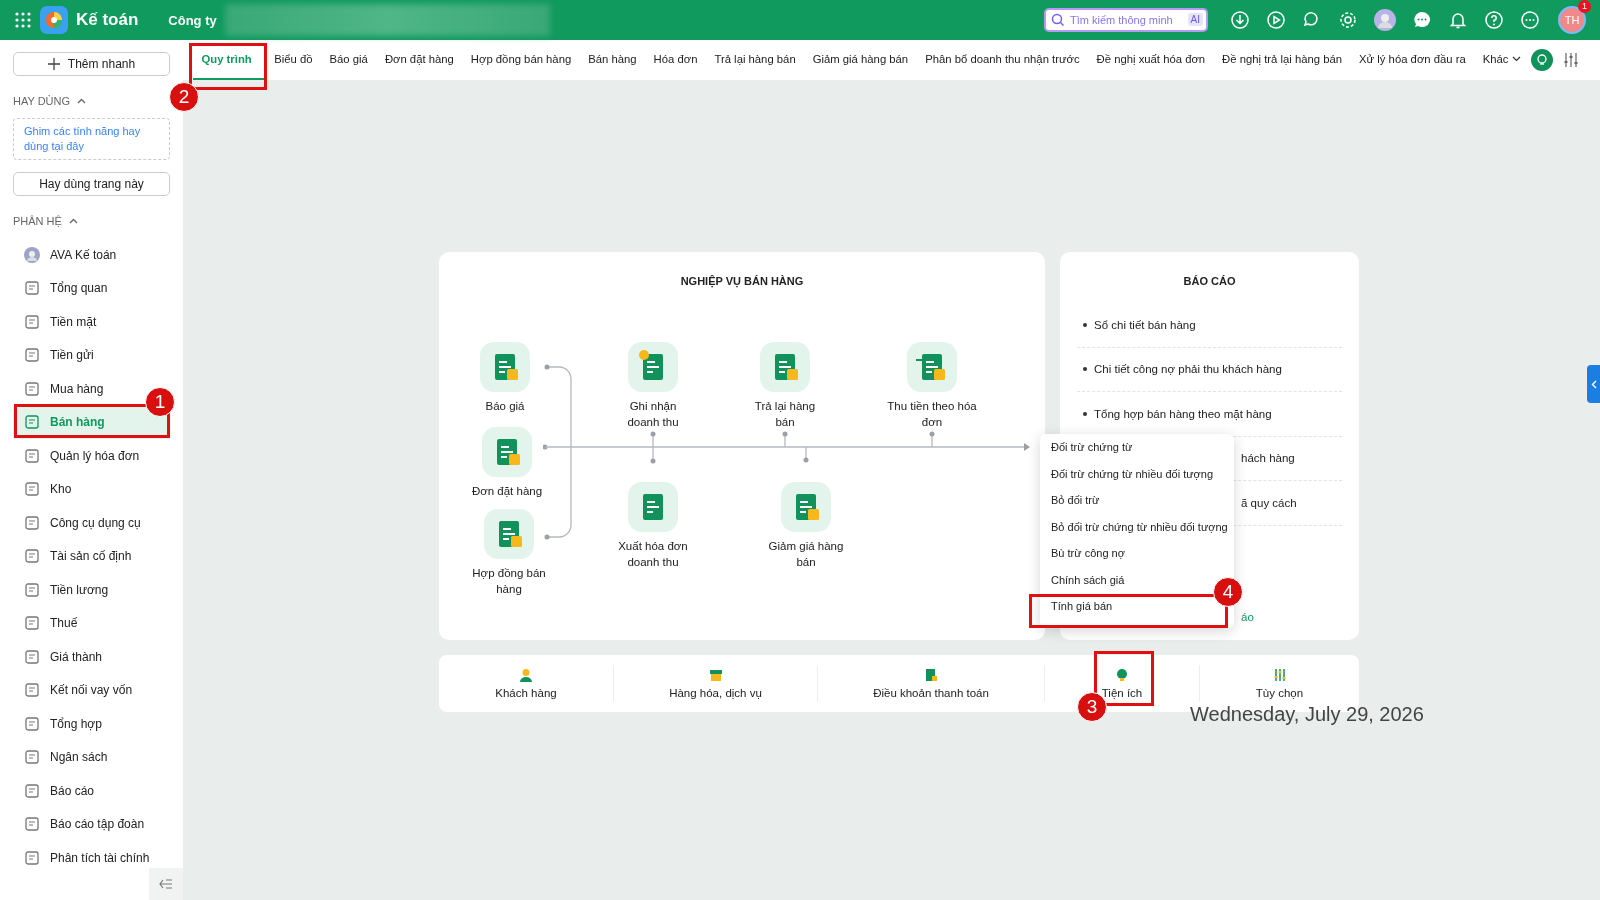 The image size is (1600, 900). What do you see at coordinates (931, 683) in the screenshot?
I see `shortcut-button: Điều khoản thanh toán` at bounding box center [931, 683].